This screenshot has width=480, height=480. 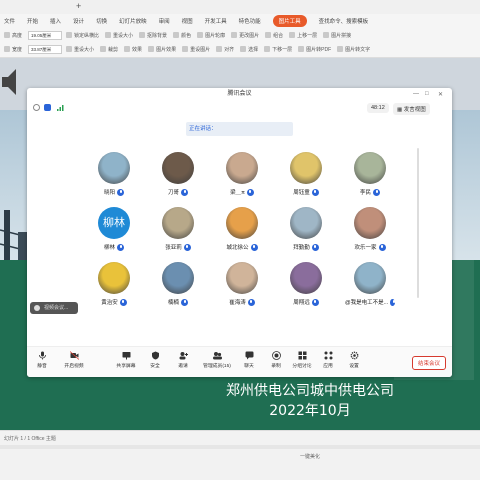 I want to click on participant-tile: 李民, so click(x=370, y=178).